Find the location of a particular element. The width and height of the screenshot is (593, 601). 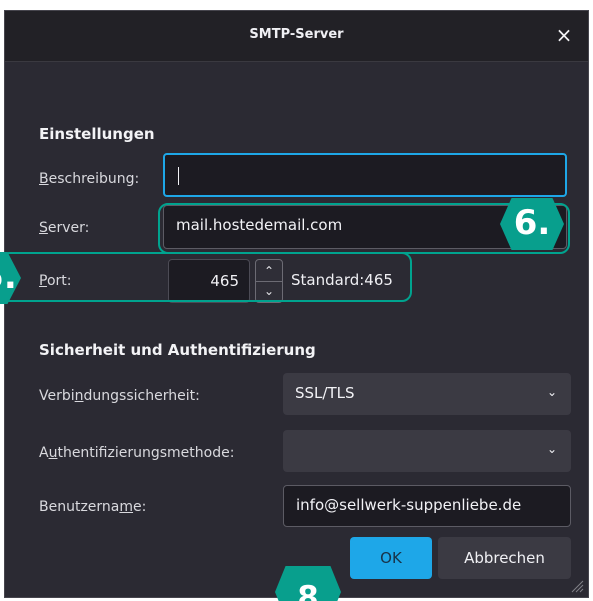

server-label: Server: is located at coordinates (64, 228).